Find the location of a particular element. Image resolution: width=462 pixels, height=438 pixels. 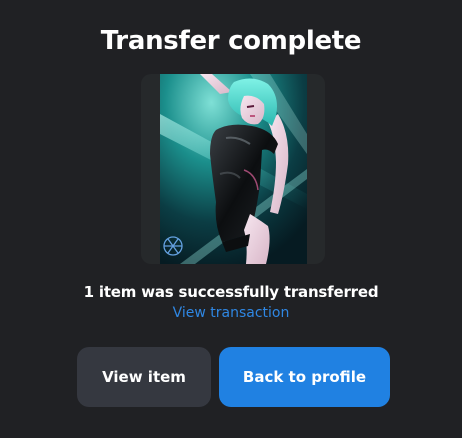

back-to-profile-button: Back to profile is located at coordinates (304, 377).